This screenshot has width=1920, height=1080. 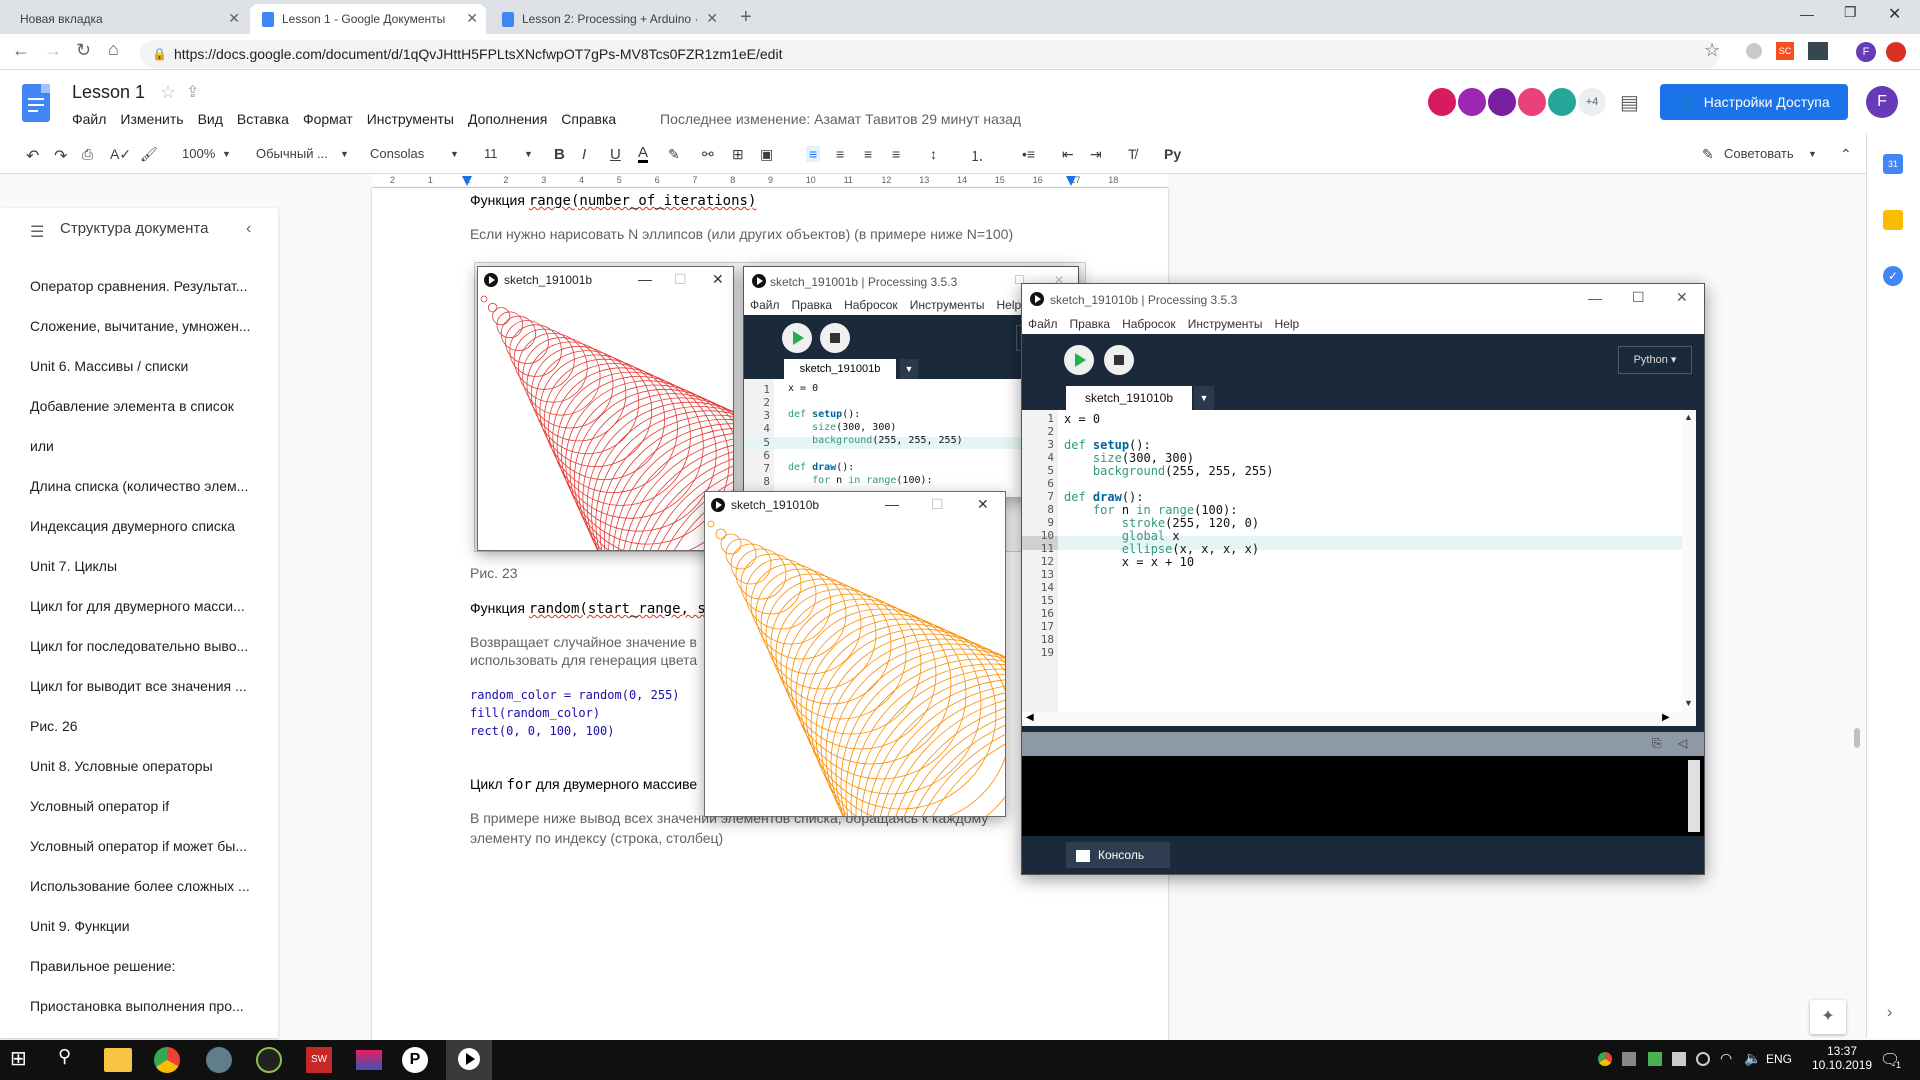 What do you see at coordinates (933, 154) in the screenshot?
I see `line-spacing-icon: ↕` at bounding box center [933, 154].